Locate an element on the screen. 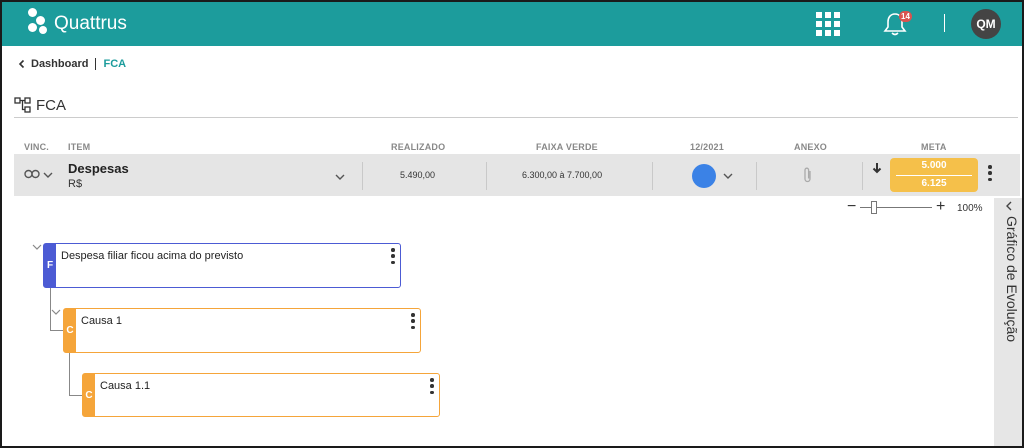 The width and height of the screenshot is (1024, 448). header-realizado: REALIZADO is located at coordinates (418, 147).